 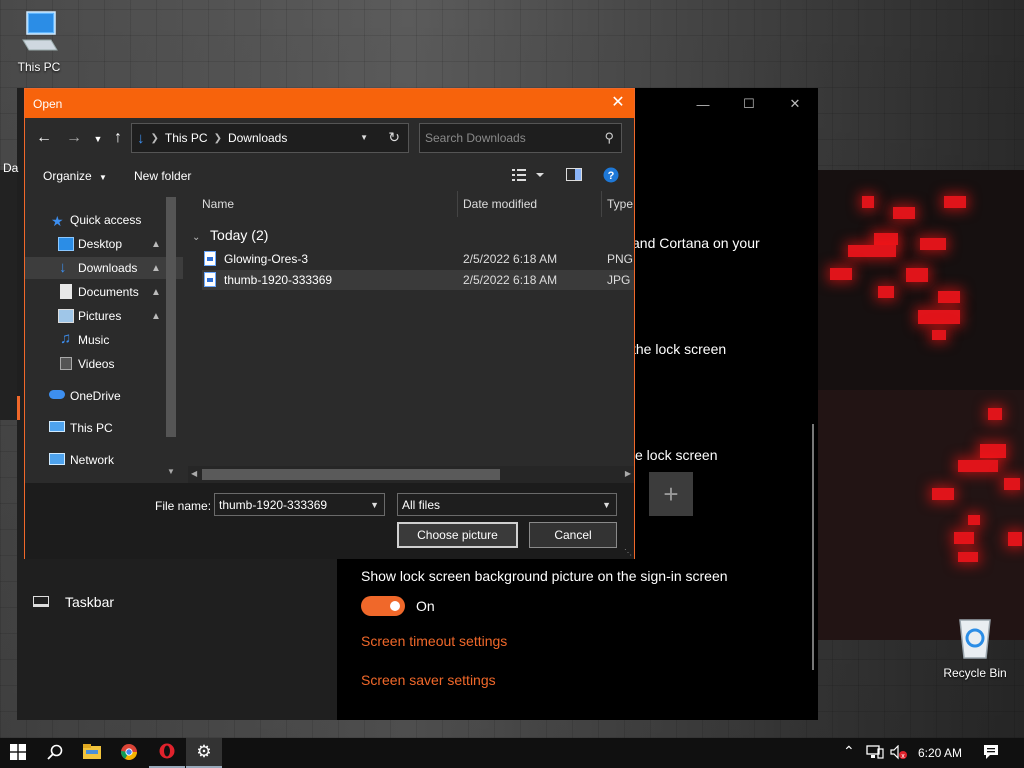 I want to click on address-dropdown-icon: ▼, so click(x=364, y=137).